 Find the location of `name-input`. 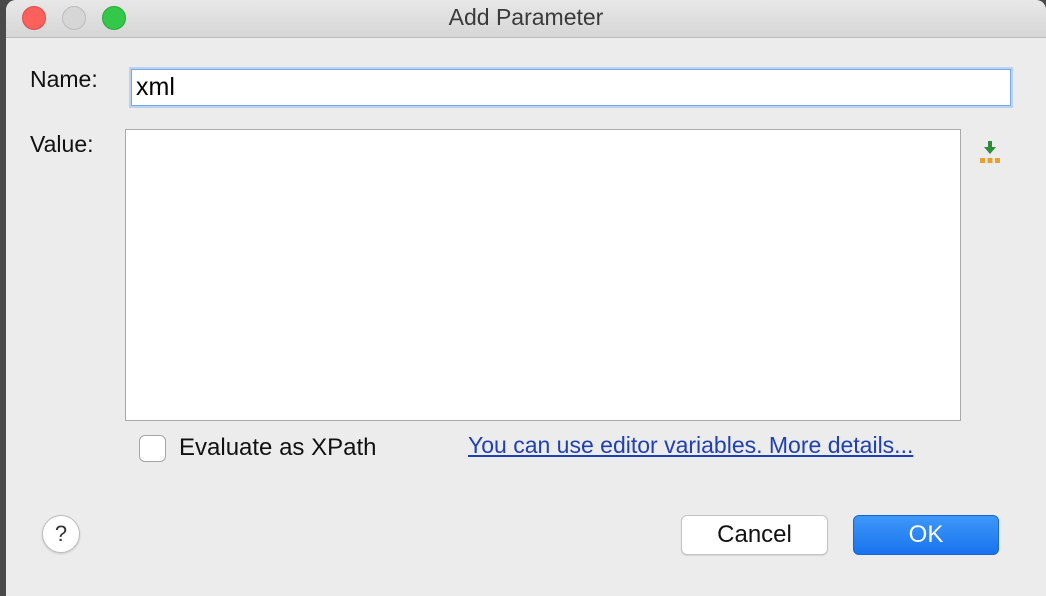

name-input is located at coordinates (571, 87).